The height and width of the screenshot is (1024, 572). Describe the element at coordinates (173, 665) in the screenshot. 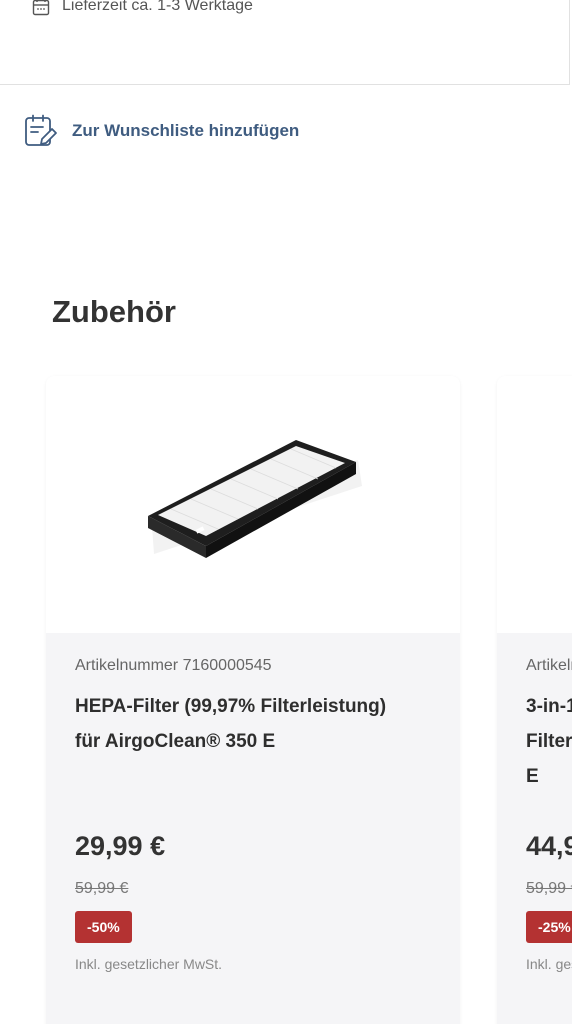

I see `product-sku: Artikelnummer 7160000545` at that location.